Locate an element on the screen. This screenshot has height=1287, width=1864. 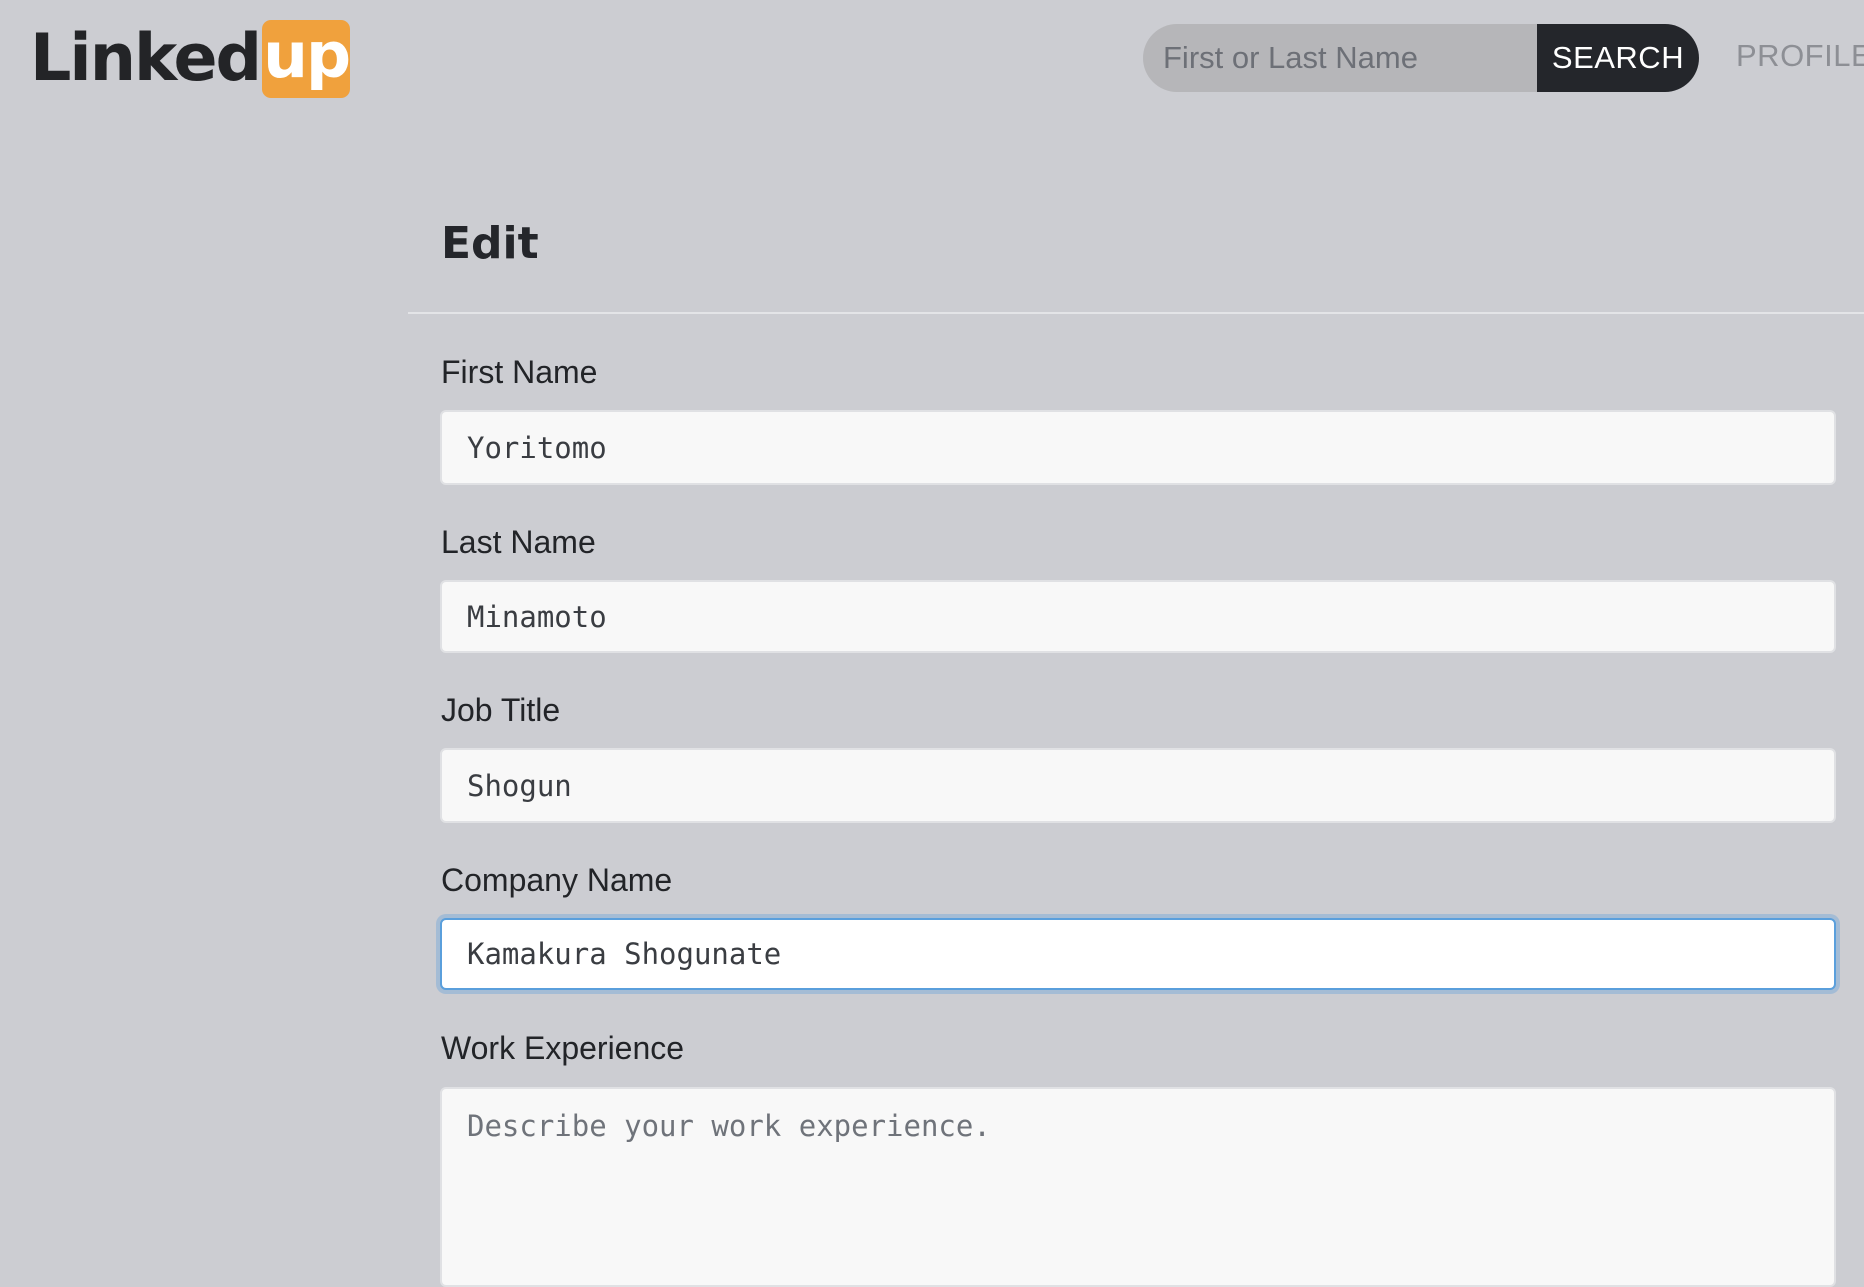
search-bar: SEARCH is located at coordinates (1421, 58).